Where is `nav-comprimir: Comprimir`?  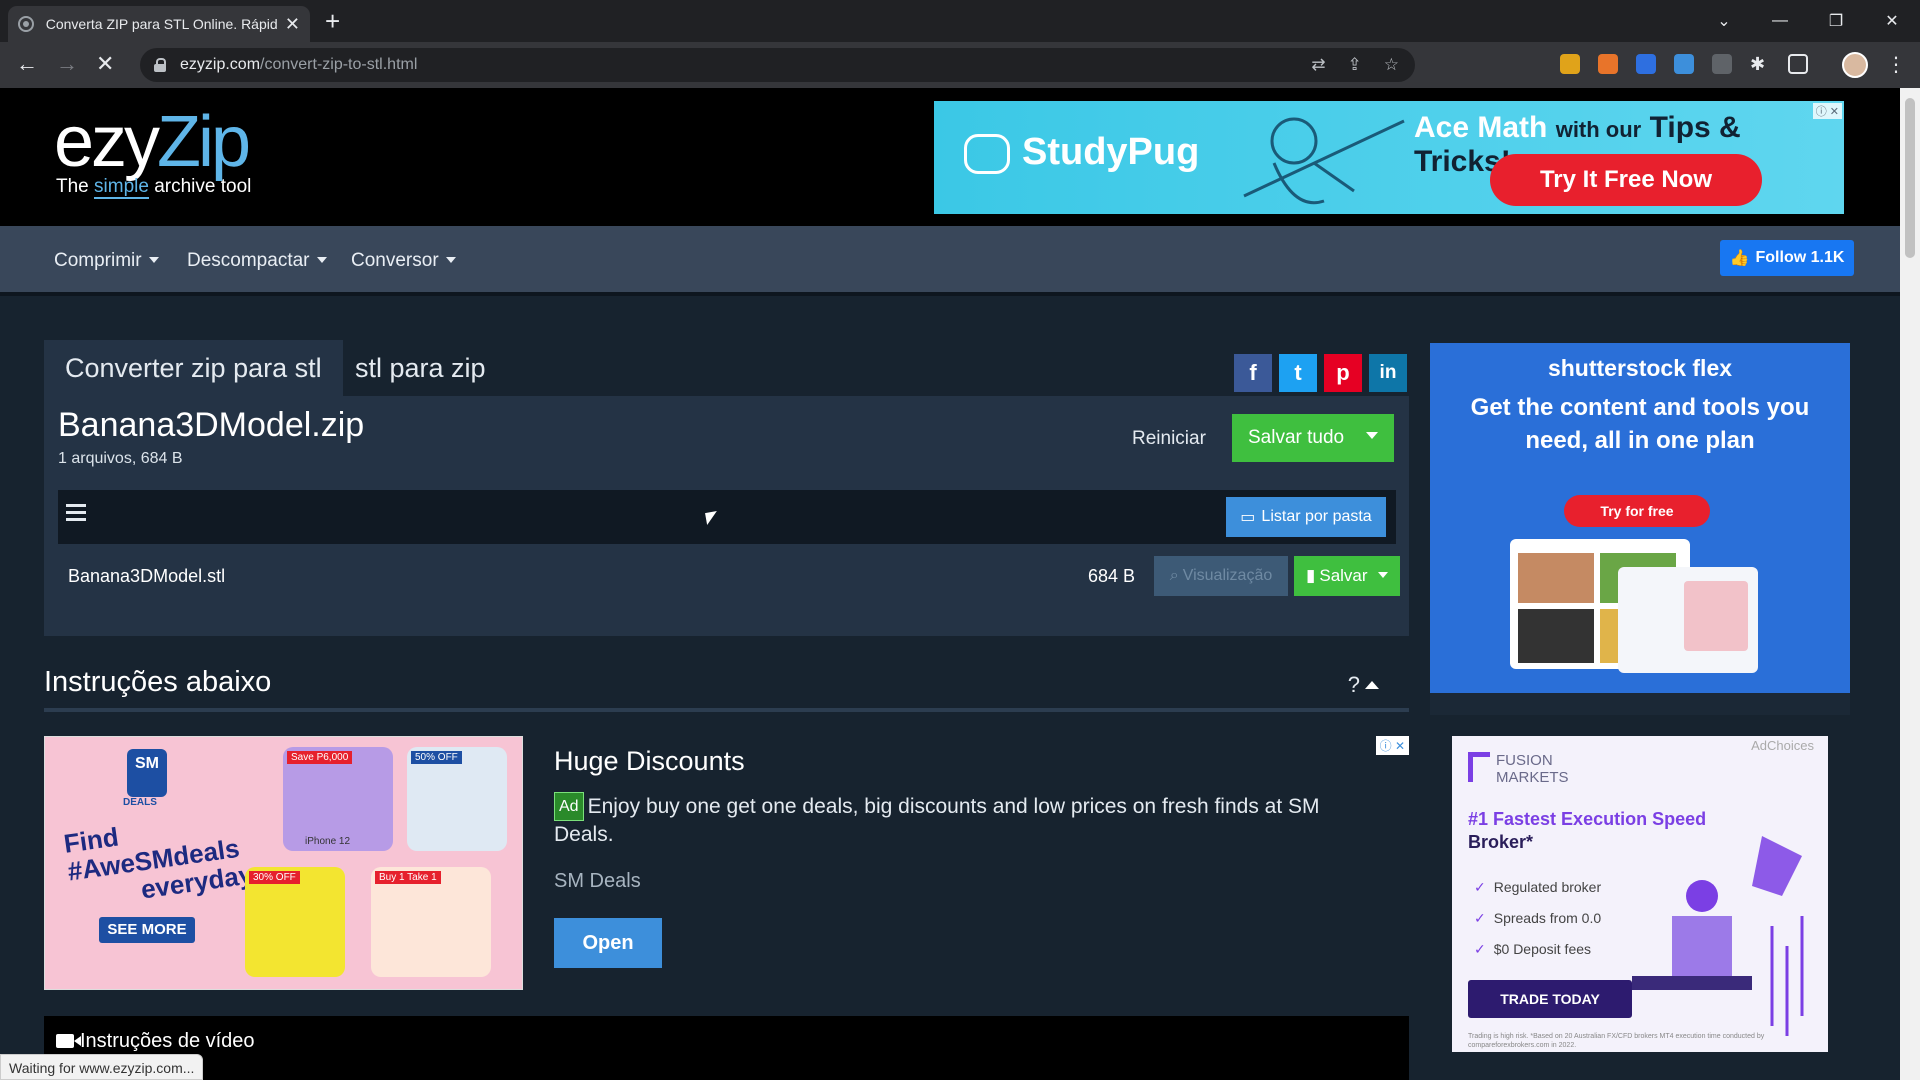 nav-comprimir: Comprimir is located at coordinates (106, 261).